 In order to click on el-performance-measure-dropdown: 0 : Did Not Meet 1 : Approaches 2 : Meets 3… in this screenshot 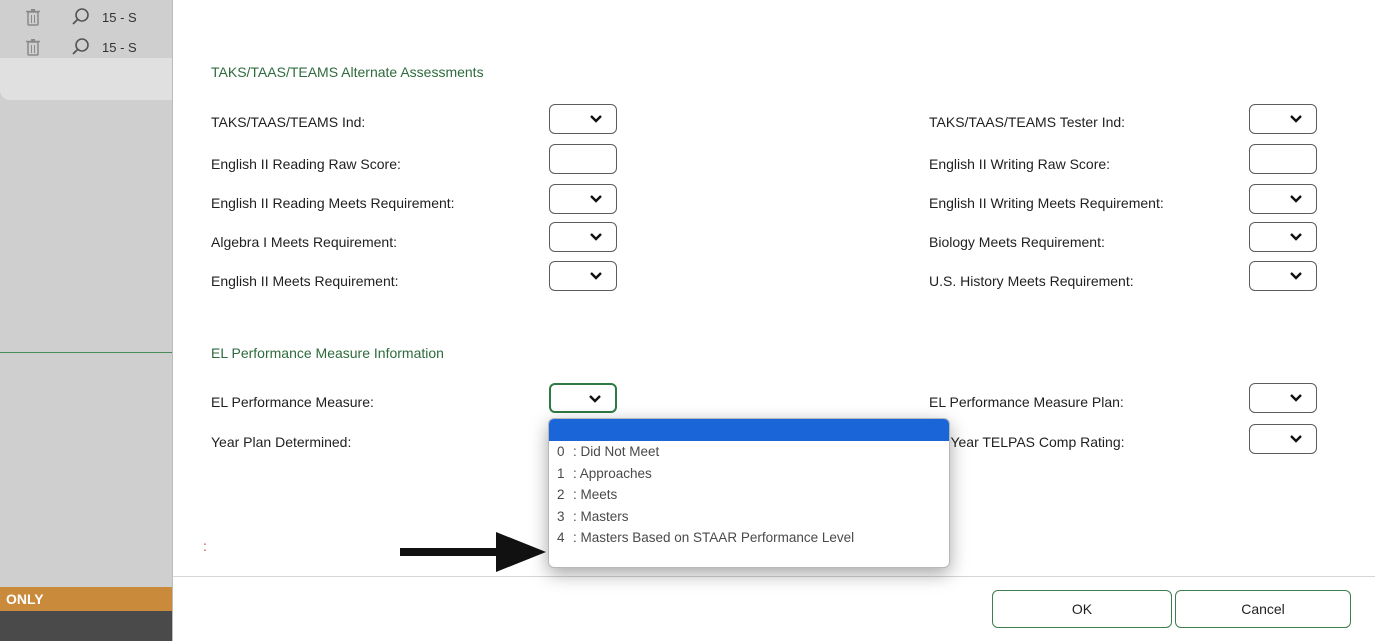, I will do `click(749, 493)`.